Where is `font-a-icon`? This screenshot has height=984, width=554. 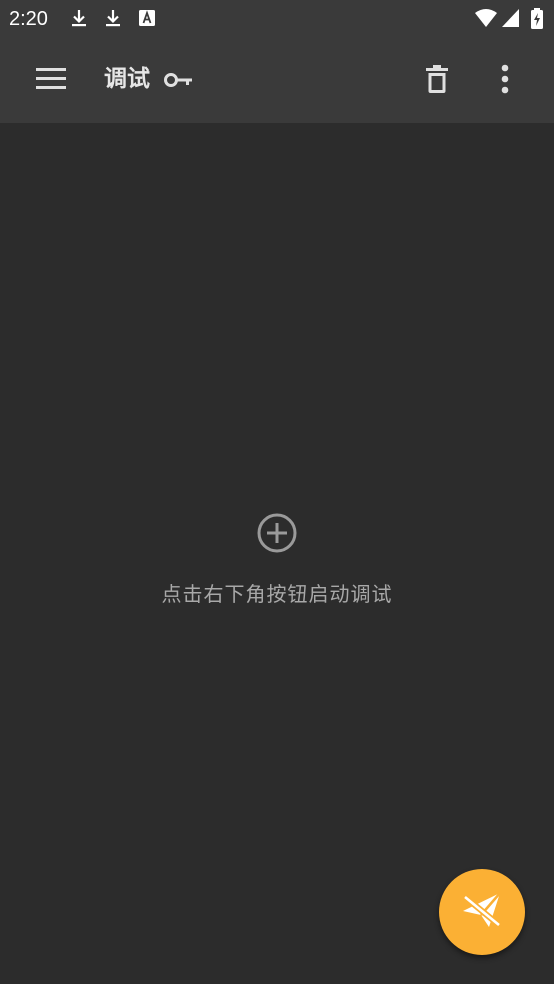 font-a-icon is located at coordinates (147, 18).